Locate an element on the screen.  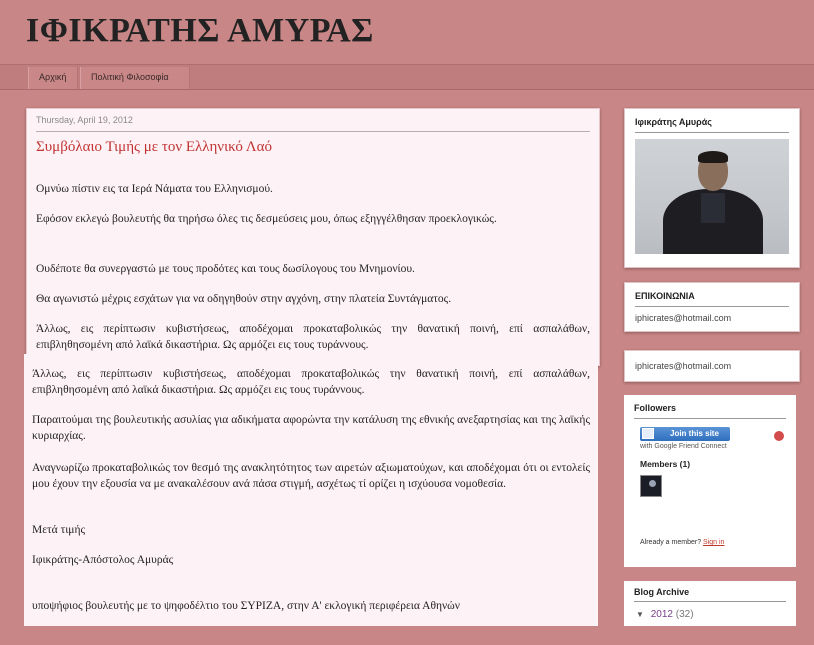
already-member-label: Already a member? is located at coordinates (671, 542).